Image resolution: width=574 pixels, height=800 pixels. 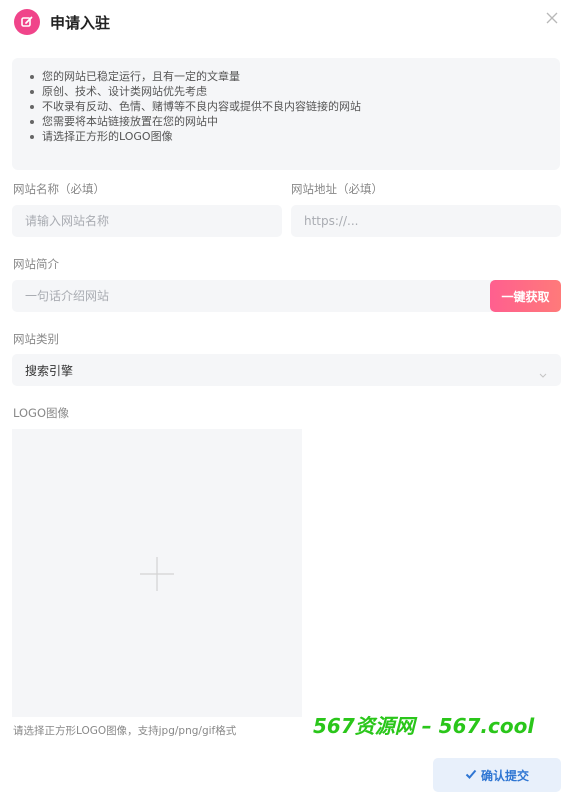 I want to click on category-select: 搜索引擎, so click(x=286, y=370).